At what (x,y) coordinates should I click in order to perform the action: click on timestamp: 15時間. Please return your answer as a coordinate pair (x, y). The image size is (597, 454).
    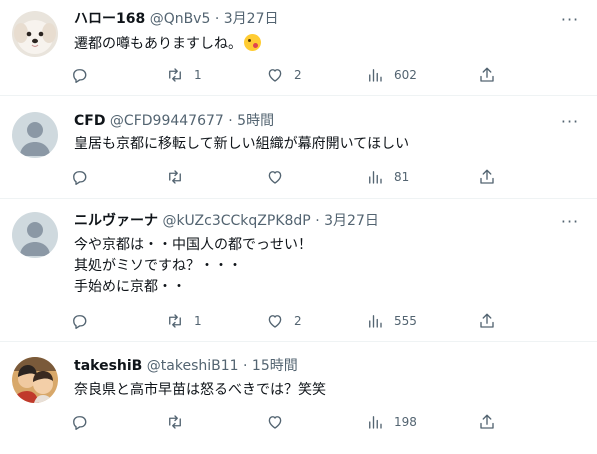
    Looking at the image, I should click on (275, 366).